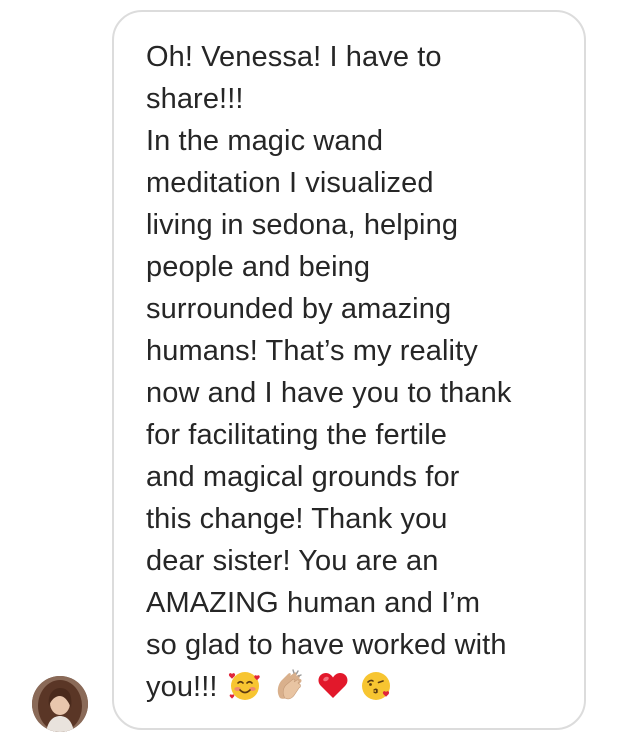 The image size is (640, 744). Describe the element at coordinates (303, 477) in the screenshot. I see `message-line: and magical grounds for` at that location.